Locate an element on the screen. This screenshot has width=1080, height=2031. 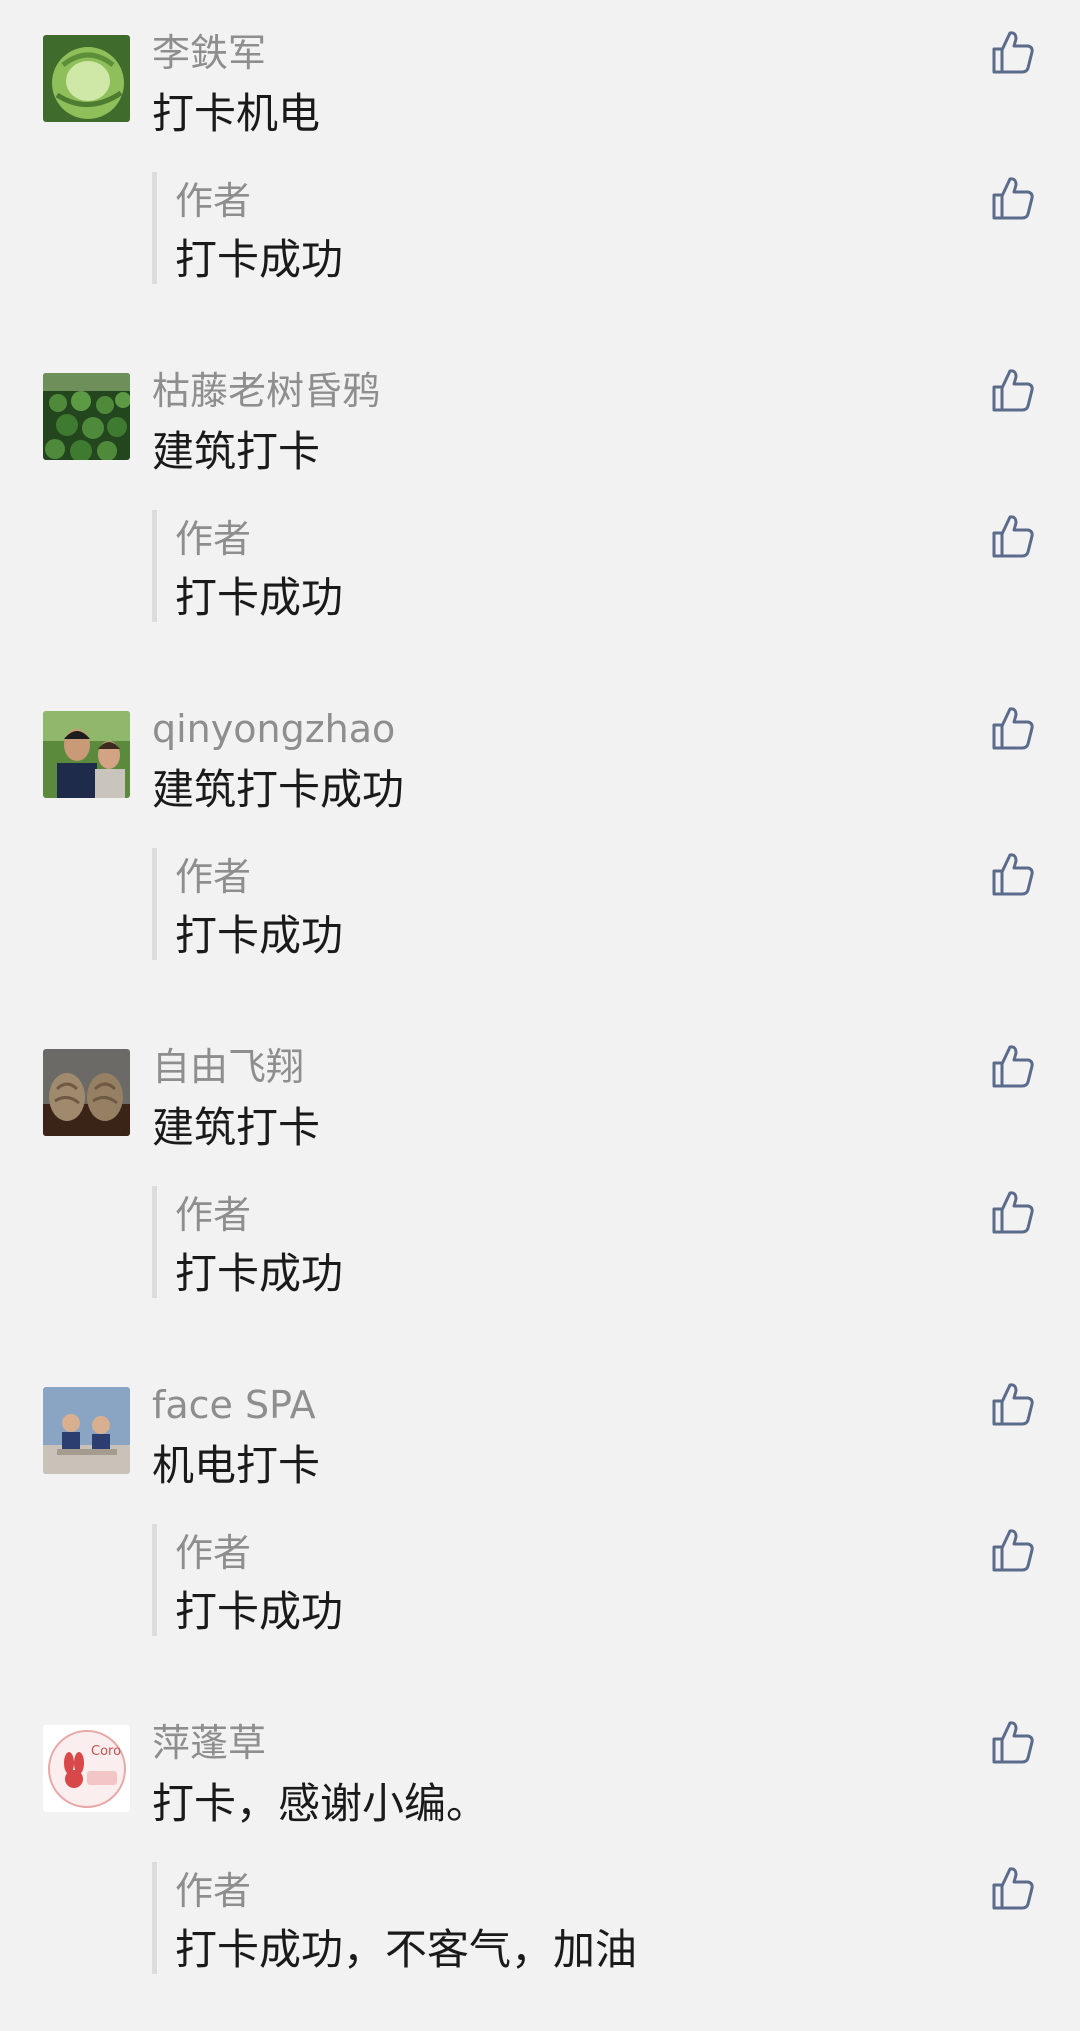
commenter-name: face SPA is located at coordinates (234, 1405).